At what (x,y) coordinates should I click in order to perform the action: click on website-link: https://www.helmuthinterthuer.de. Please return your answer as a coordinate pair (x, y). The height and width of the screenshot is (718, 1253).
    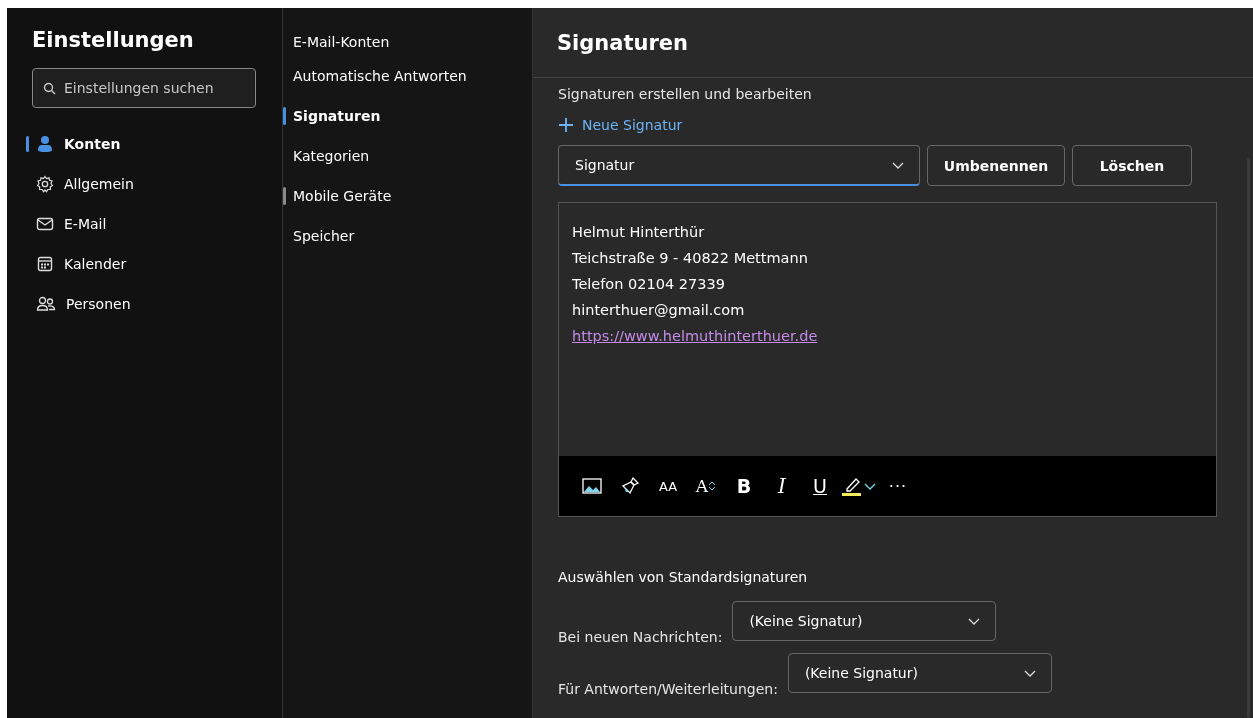
    Looking at the image, I should click on (695, 336).